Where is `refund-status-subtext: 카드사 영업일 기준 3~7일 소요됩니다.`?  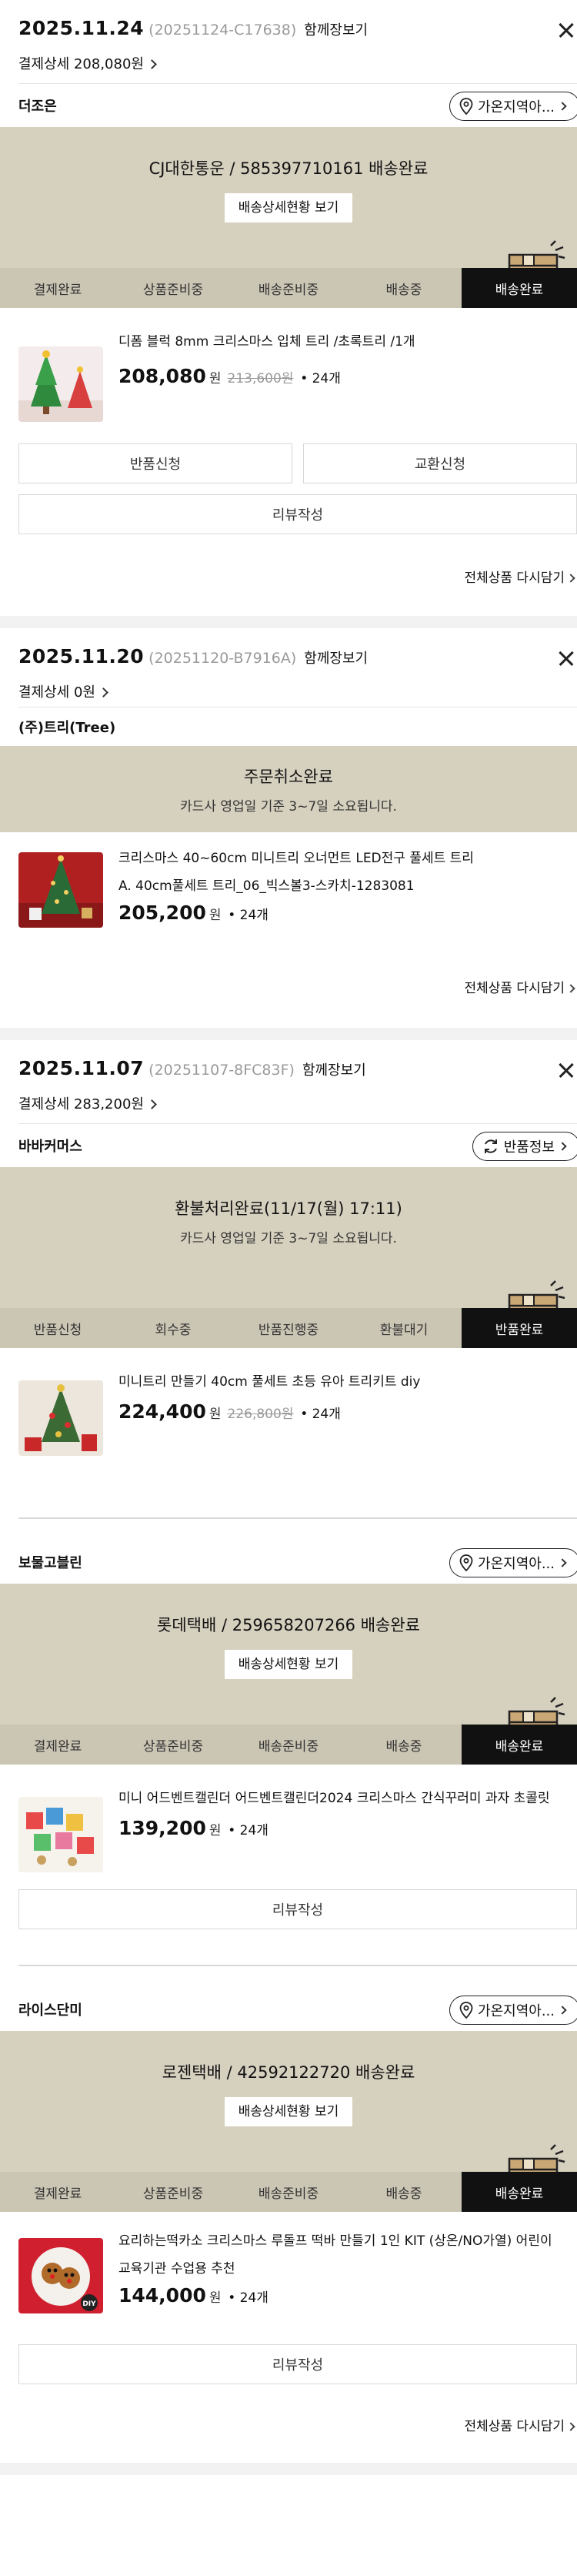 refund-status-subtext: 카드사 영업일 기준 3~7일 소요됩니다. is located at coordinates (288, 1239).